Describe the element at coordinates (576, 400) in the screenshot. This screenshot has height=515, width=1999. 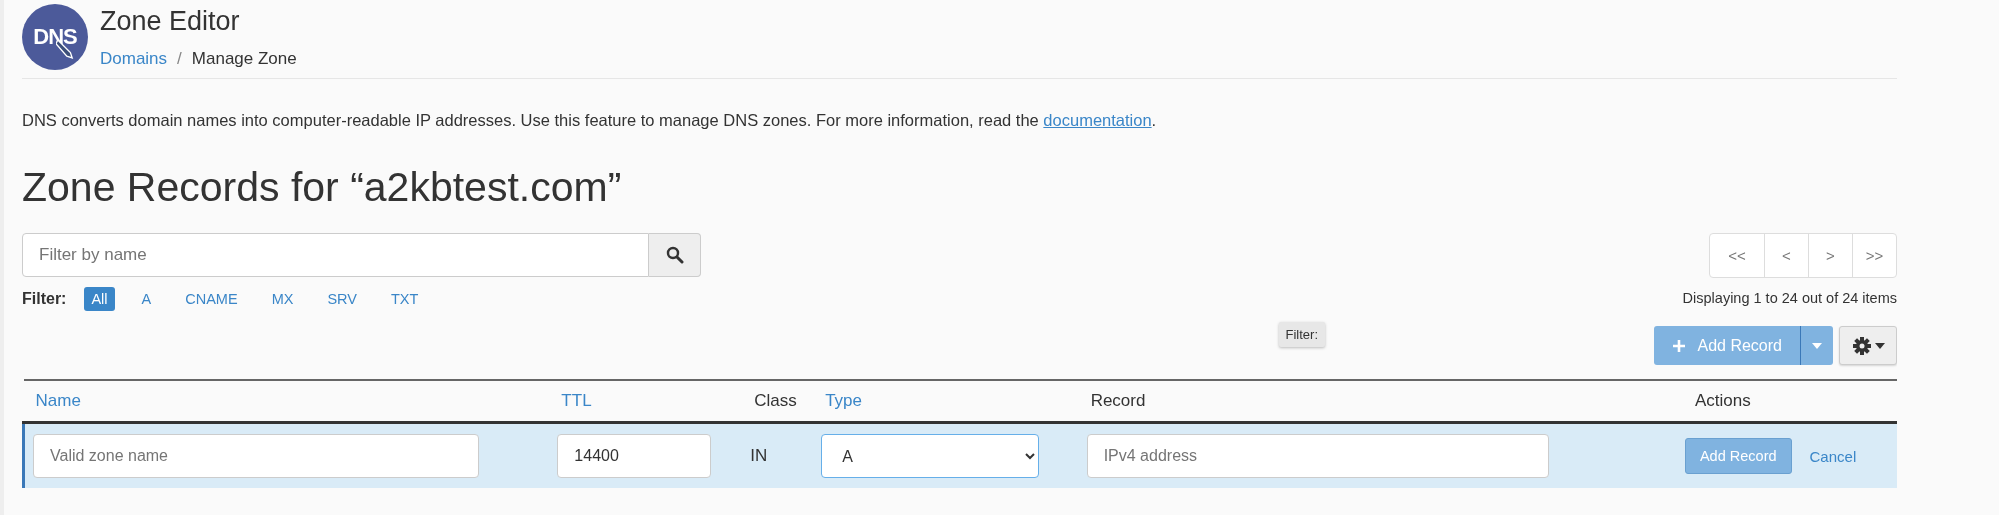
I see `sortable-column-header: TTL` at that location.